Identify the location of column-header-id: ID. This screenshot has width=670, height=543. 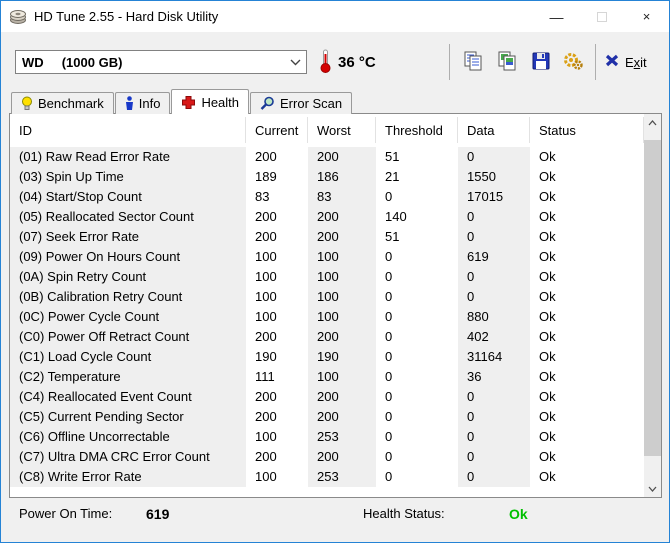
(128, 130).